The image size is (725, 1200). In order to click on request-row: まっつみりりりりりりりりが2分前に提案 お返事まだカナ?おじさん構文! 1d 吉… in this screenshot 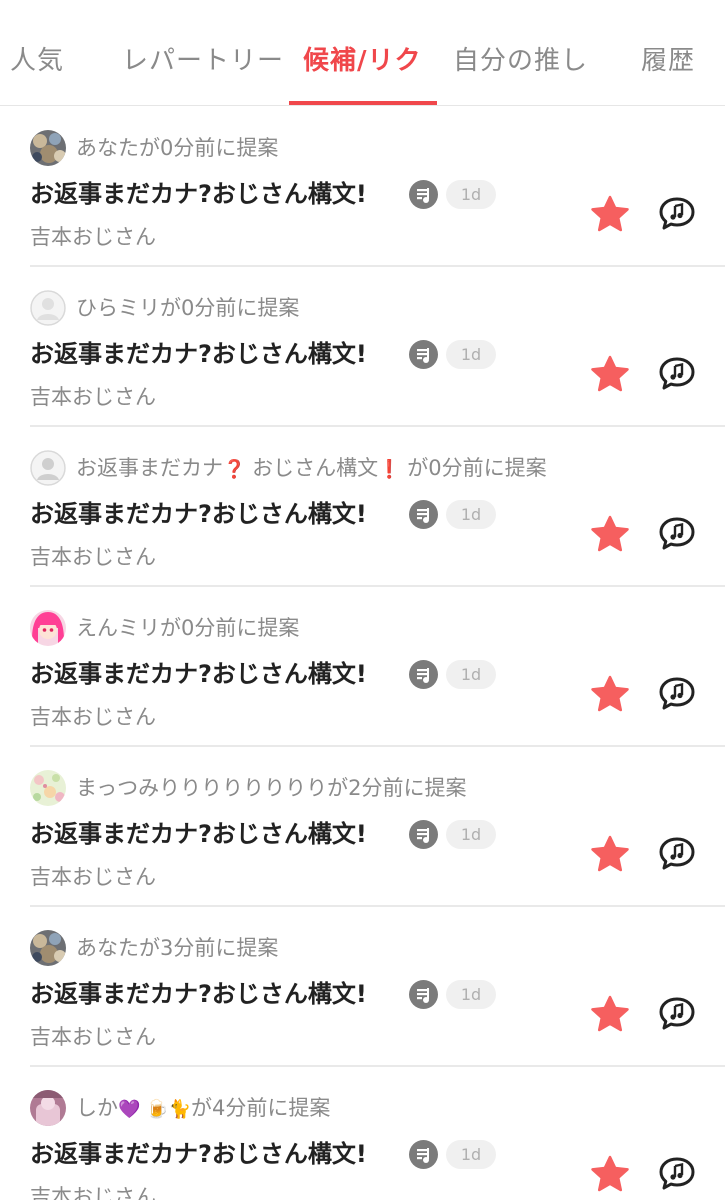, I will do `click(362, 827)`.